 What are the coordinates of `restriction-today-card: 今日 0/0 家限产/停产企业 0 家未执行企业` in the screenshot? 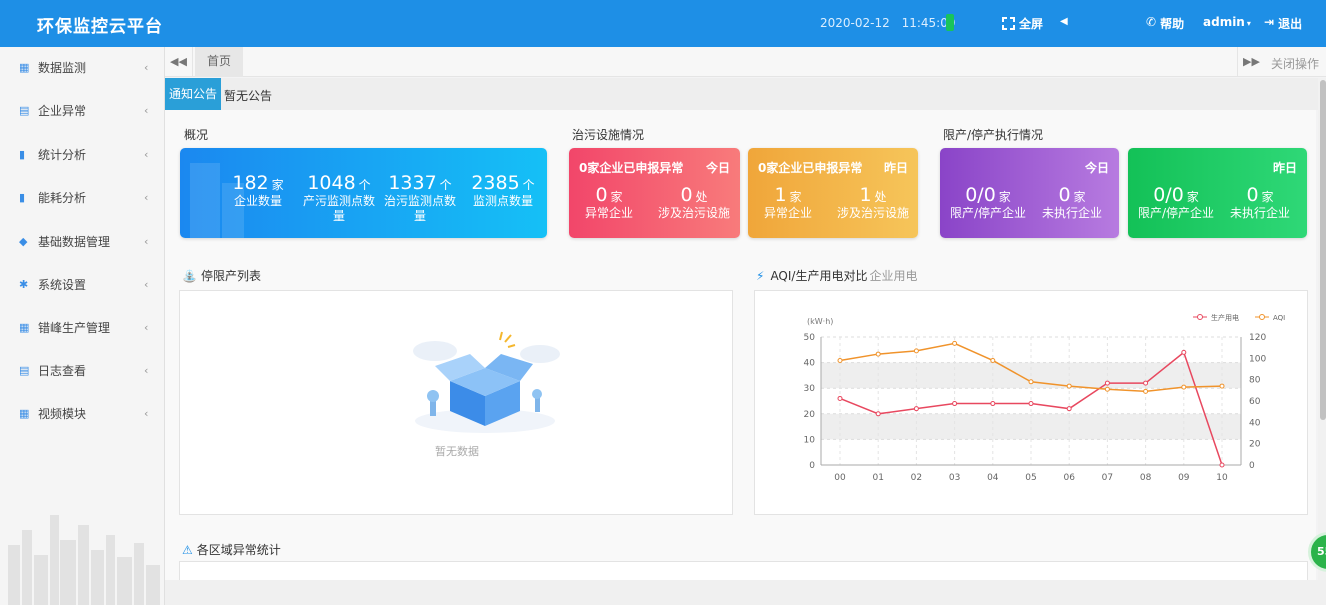 It's located at (1029, 193).